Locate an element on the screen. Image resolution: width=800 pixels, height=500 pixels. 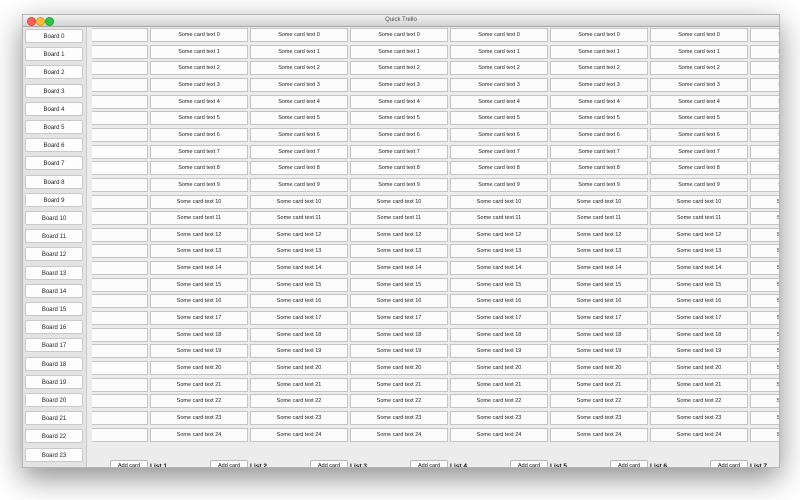
card: 3 is located at coordinates (120, 84).